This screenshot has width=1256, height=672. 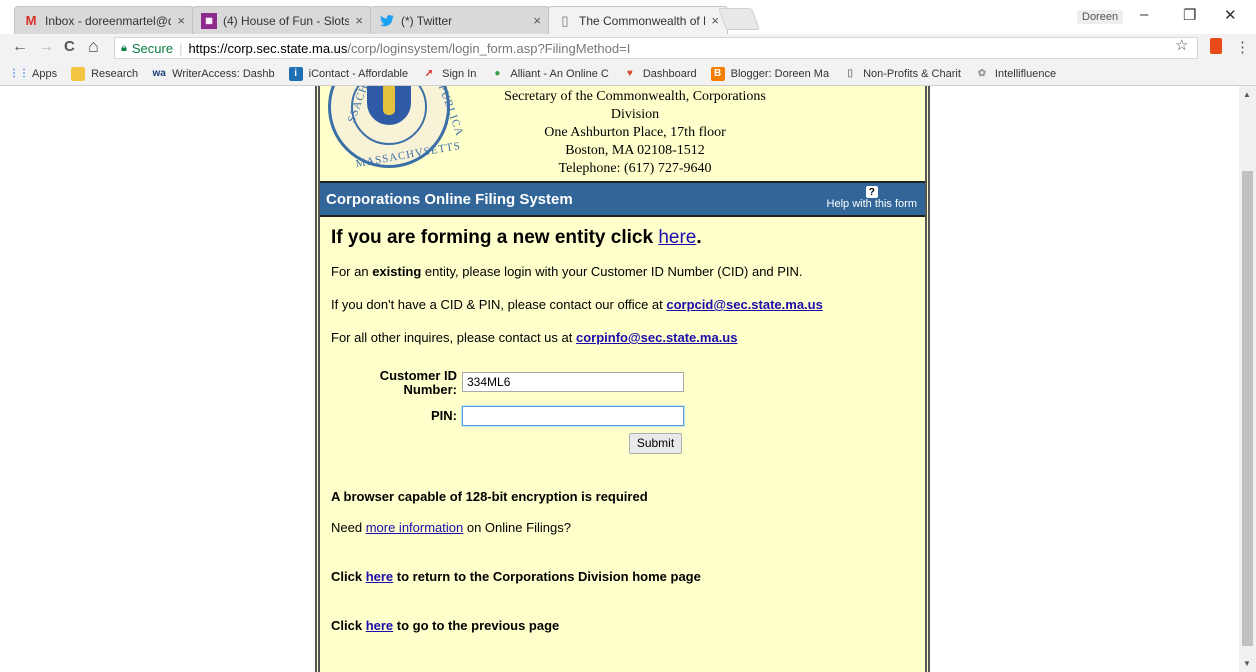 What do you see at coordinates (295, 73) in the screenshot?
I see `icontact-icon: i` at bounding box center [295, 73].